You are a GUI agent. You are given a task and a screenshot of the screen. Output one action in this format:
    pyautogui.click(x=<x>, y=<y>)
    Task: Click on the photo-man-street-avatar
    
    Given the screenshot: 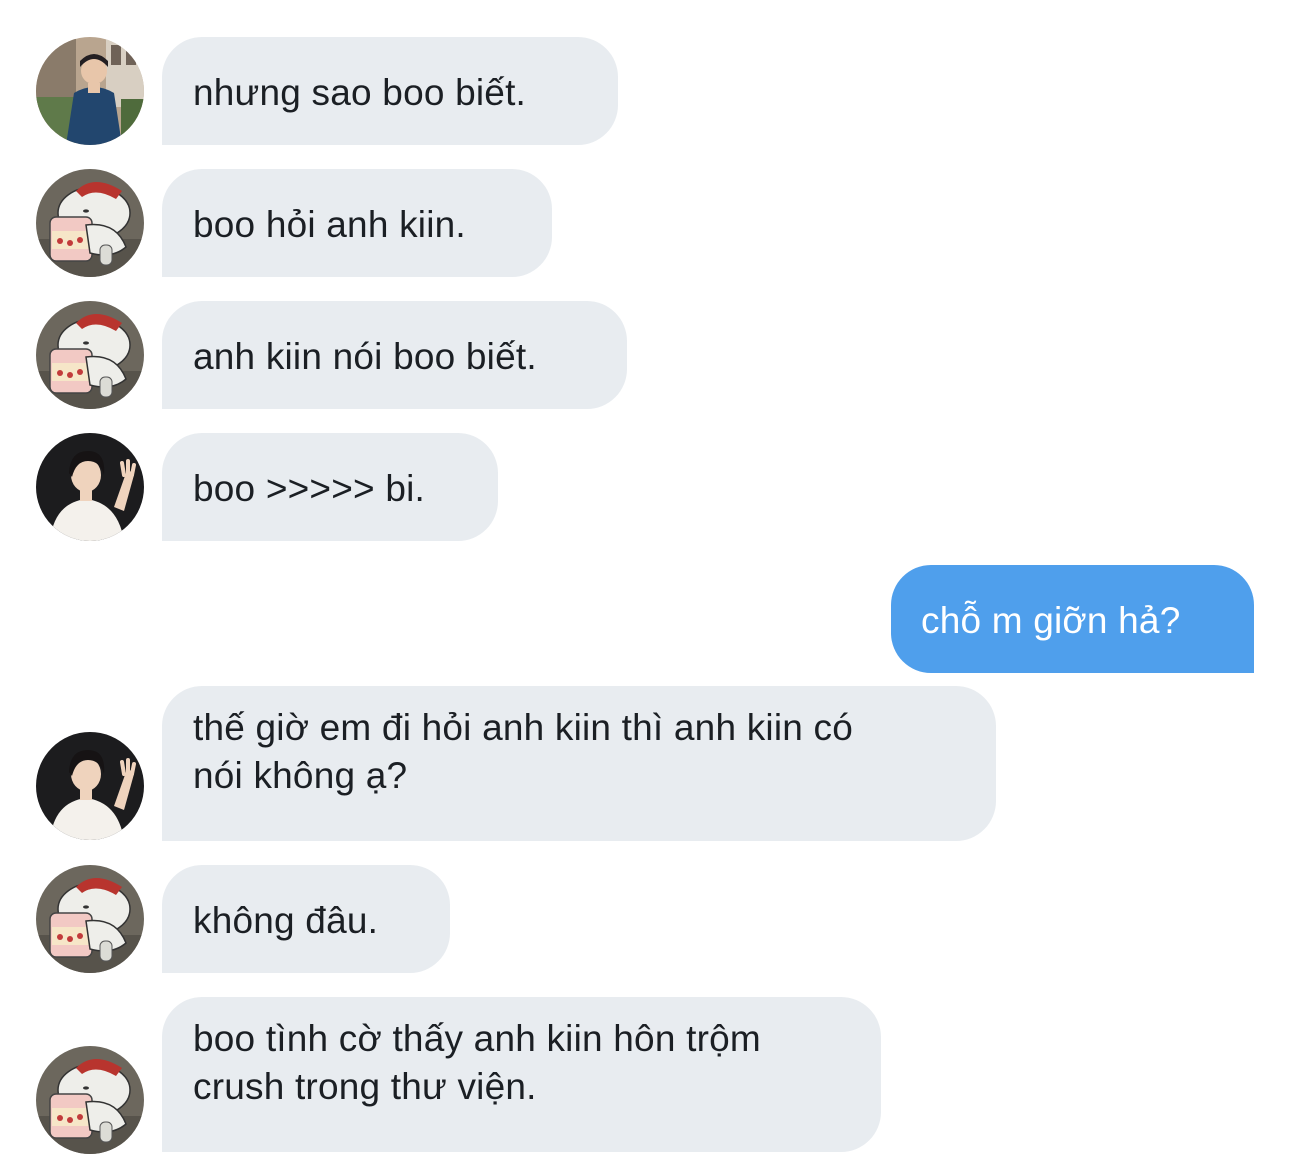 What is the action you would take?
    pyautogui.click(x=90, y=91)
    